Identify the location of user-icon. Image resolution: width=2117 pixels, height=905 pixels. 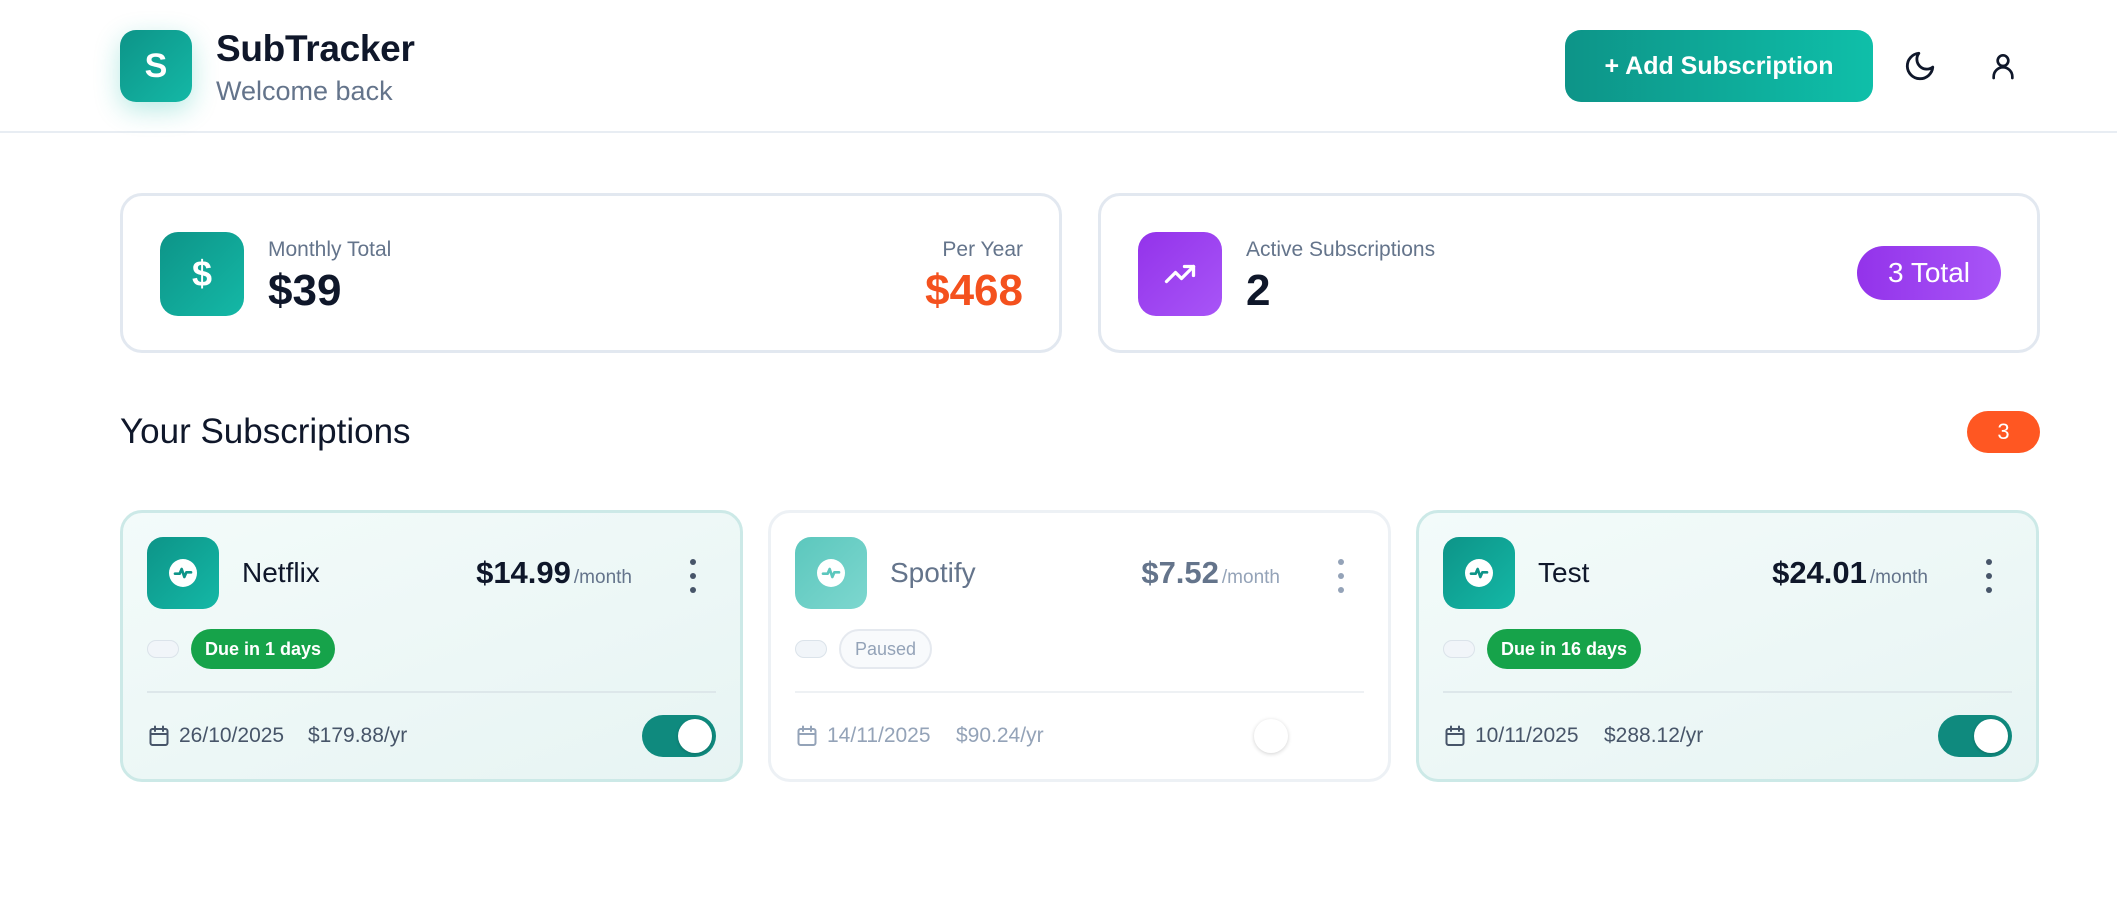
(2003, 66).